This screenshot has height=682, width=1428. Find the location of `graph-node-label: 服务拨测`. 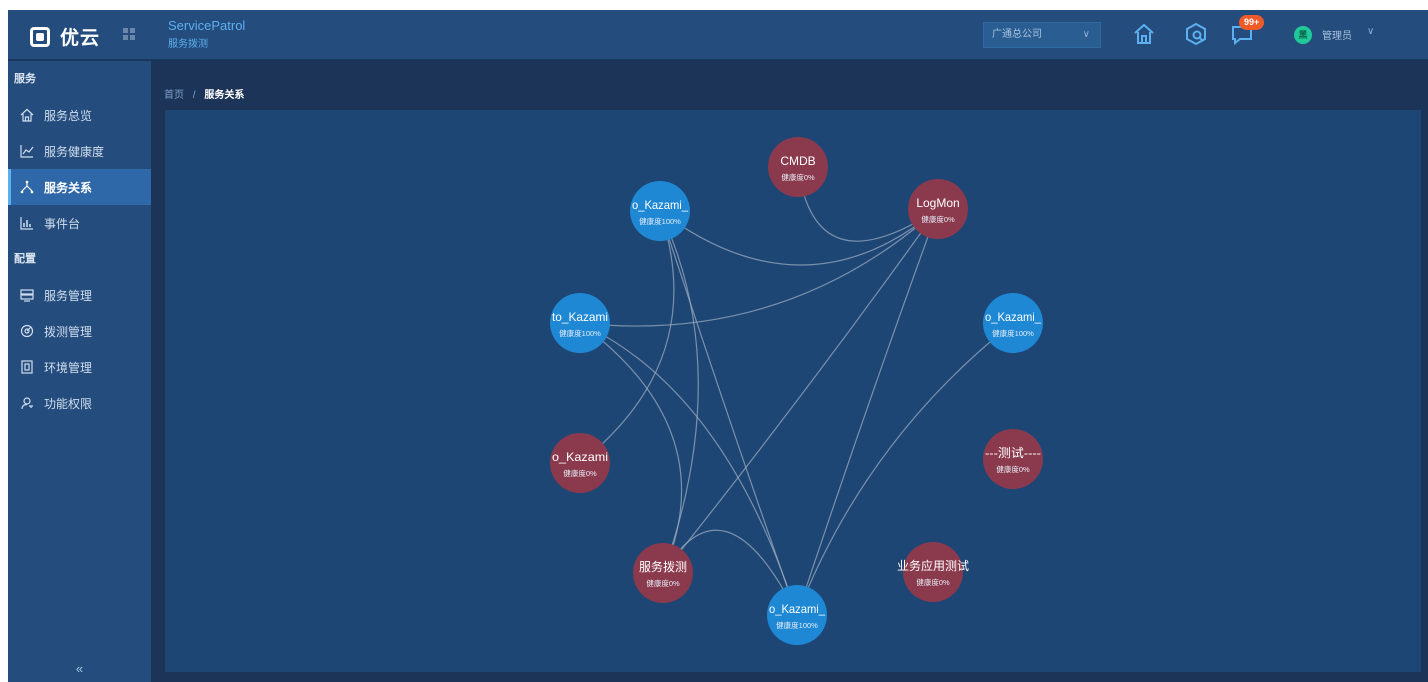

graph-node-label: 服务拨测 is located at coordinates (663, 566).